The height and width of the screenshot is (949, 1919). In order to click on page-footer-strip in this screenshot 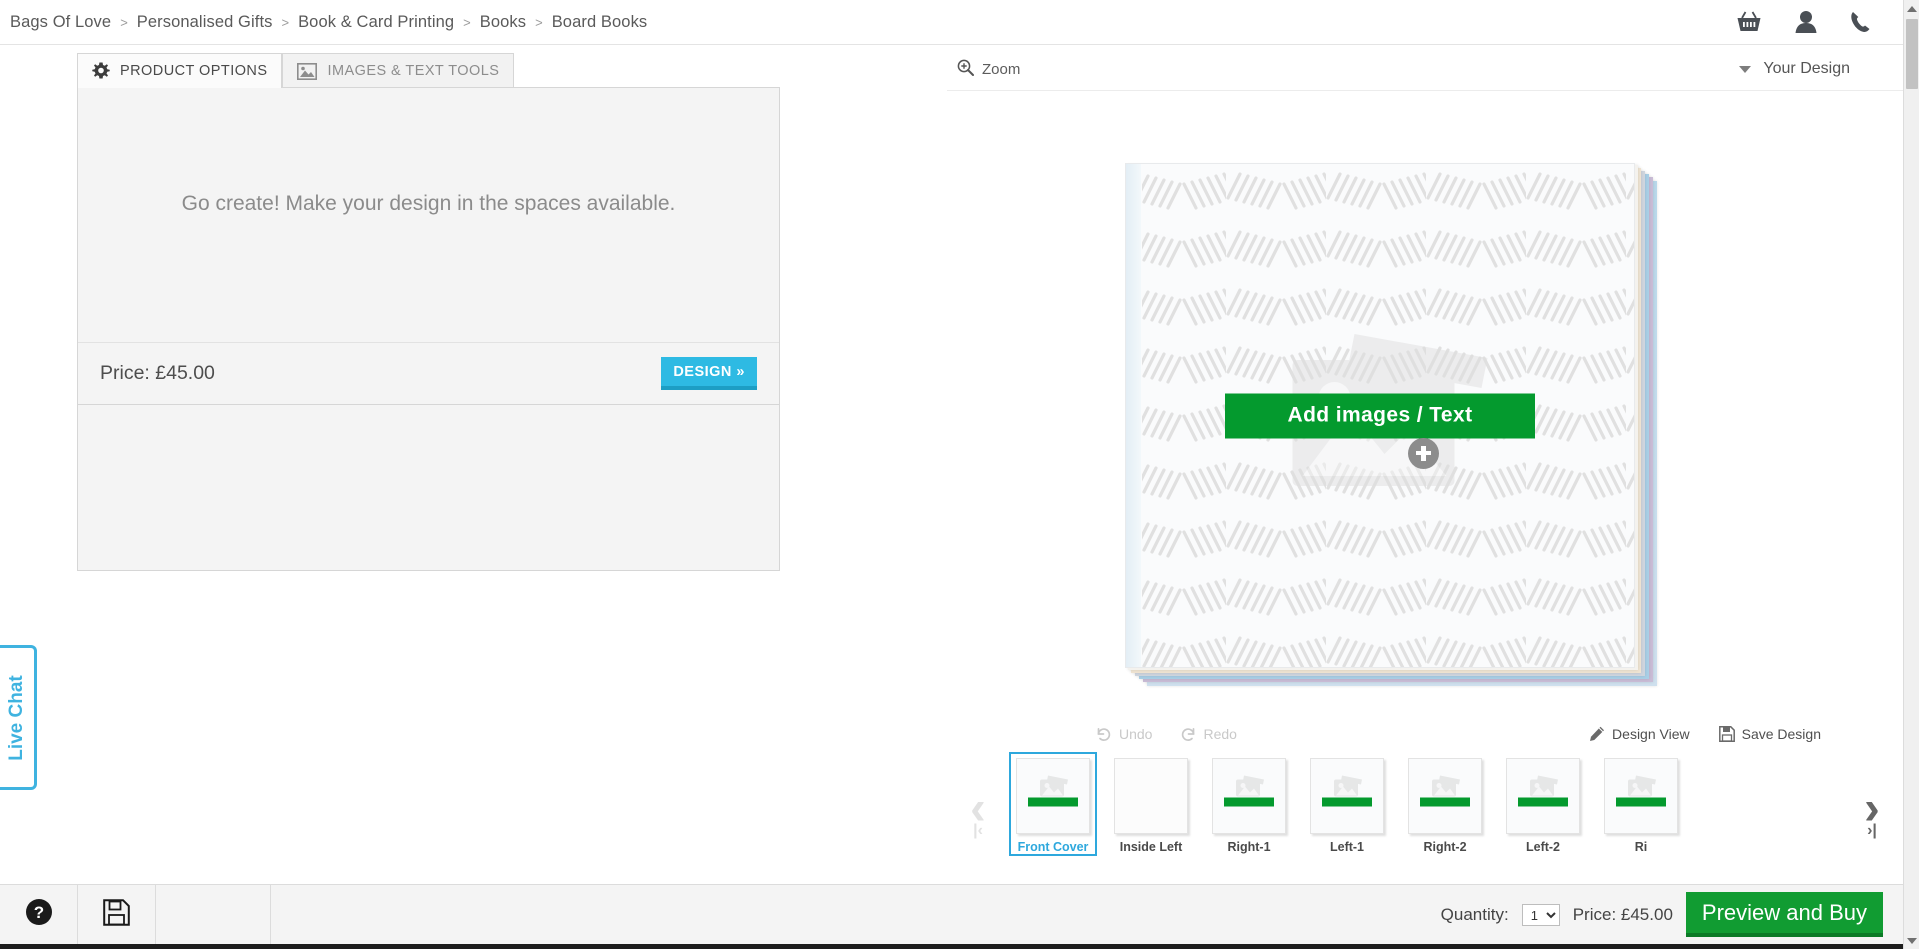, I will do `click(951, 946)`.